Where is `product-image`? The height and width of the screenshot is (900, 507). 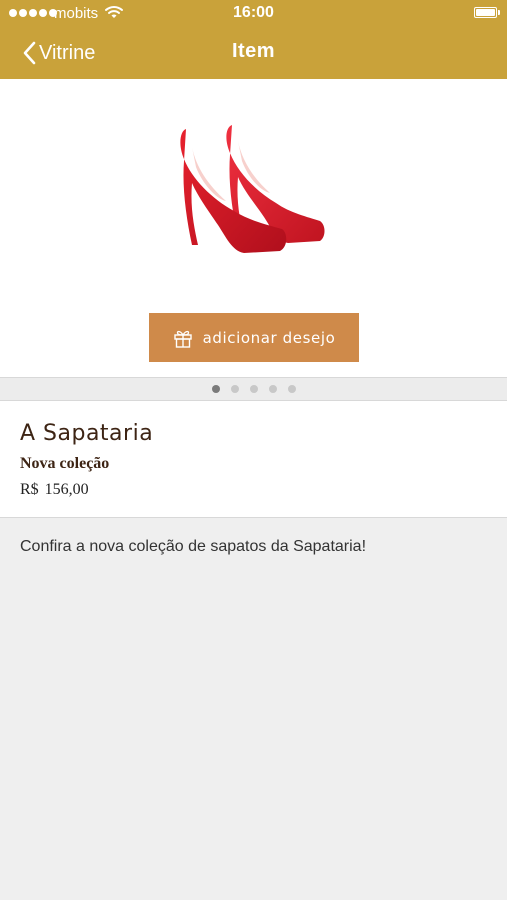
product-image is located at coordinates (254, 191).